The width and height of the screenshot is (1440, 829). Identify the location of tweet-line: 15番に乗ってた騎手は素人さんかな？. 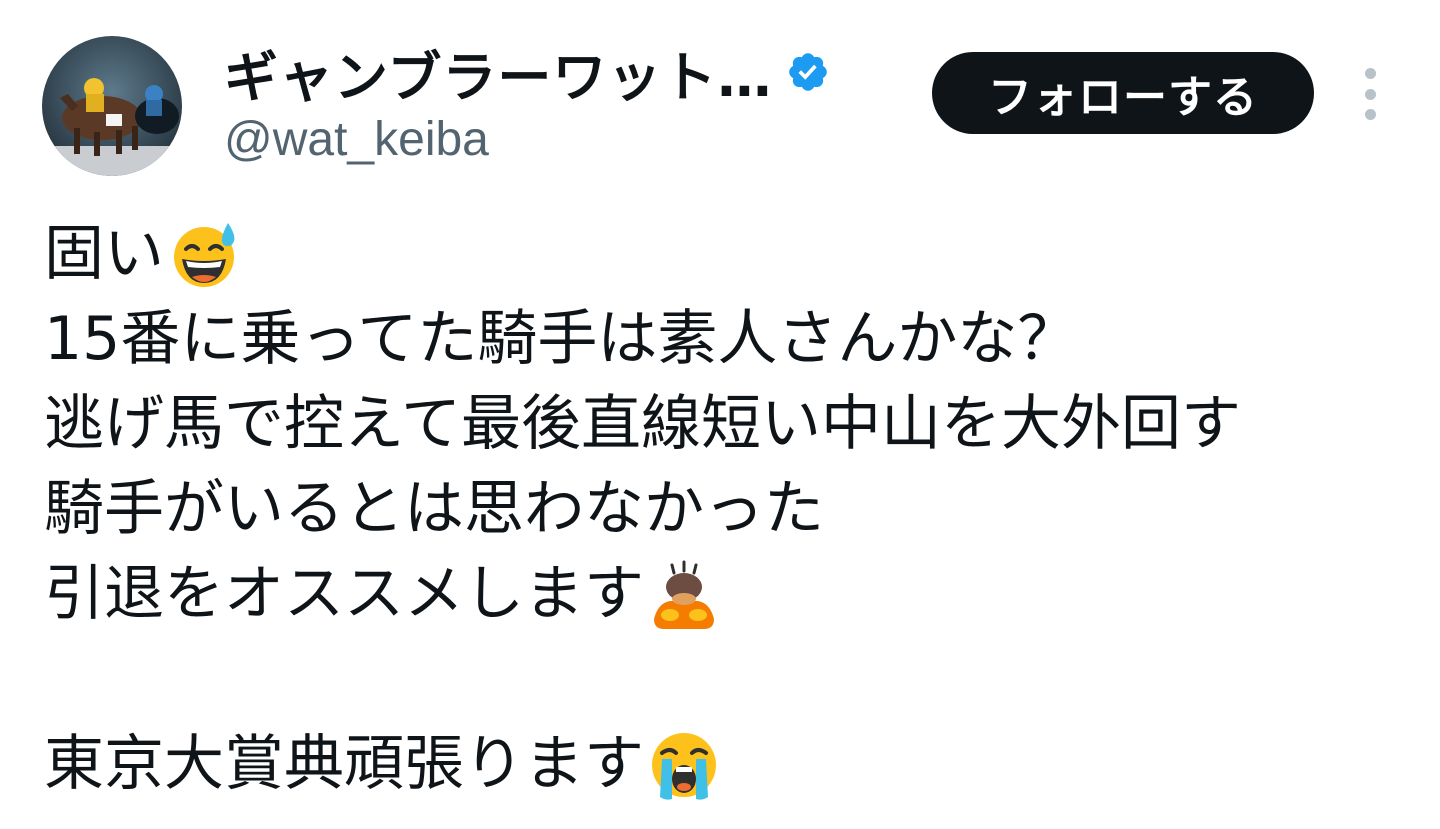
(734, 339).